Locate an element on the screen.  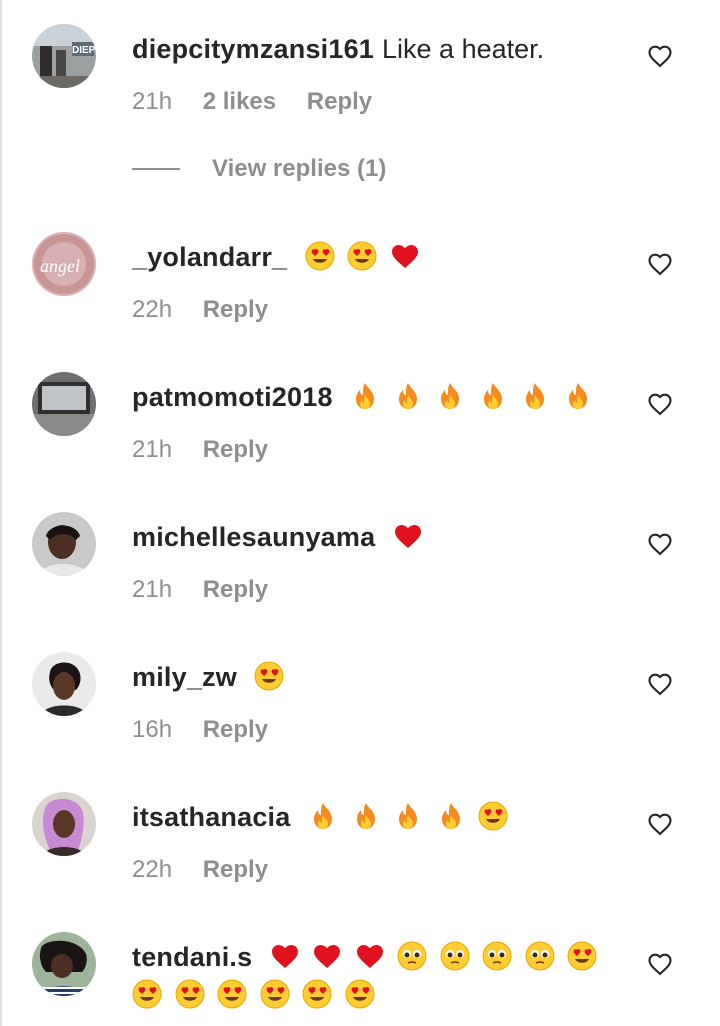
comment-body: michellesaunyama is located at coordinates (377, 537).